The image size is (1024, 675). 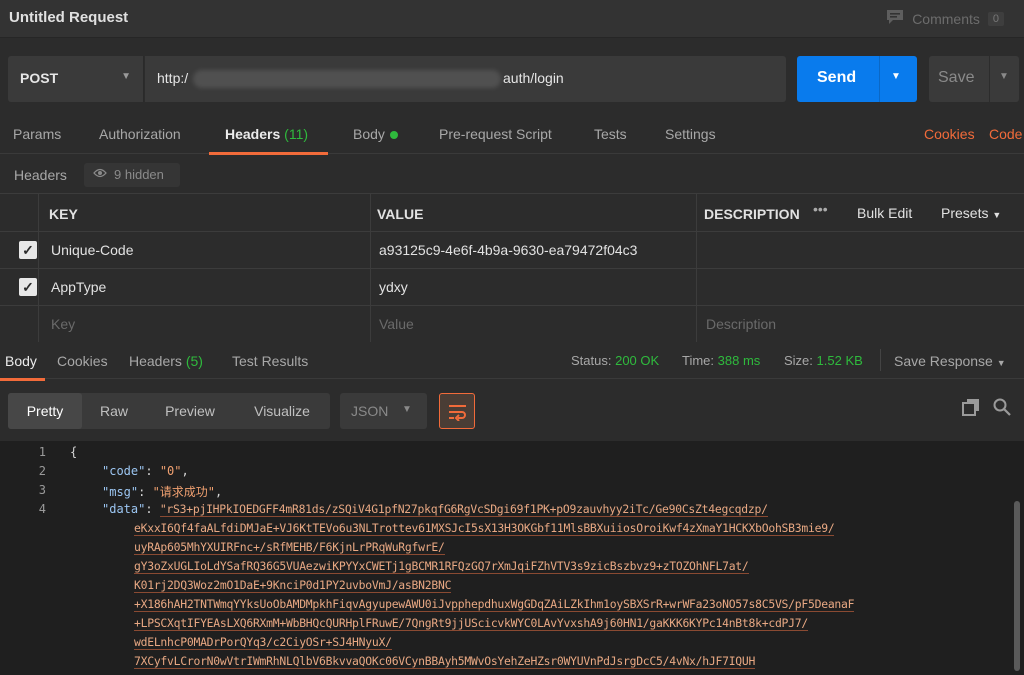 I want to click on header-value-cell: ydxy, so click(x=393, y=287).